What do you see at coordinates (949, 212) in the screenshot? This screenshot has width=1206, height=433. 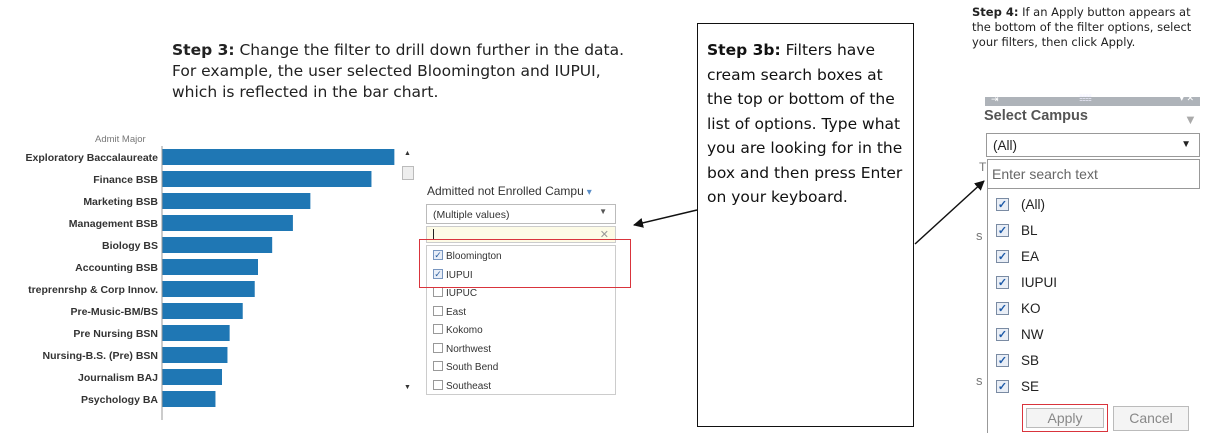 I see `arrow-to-panel-search` at bounding box center [949, 212].